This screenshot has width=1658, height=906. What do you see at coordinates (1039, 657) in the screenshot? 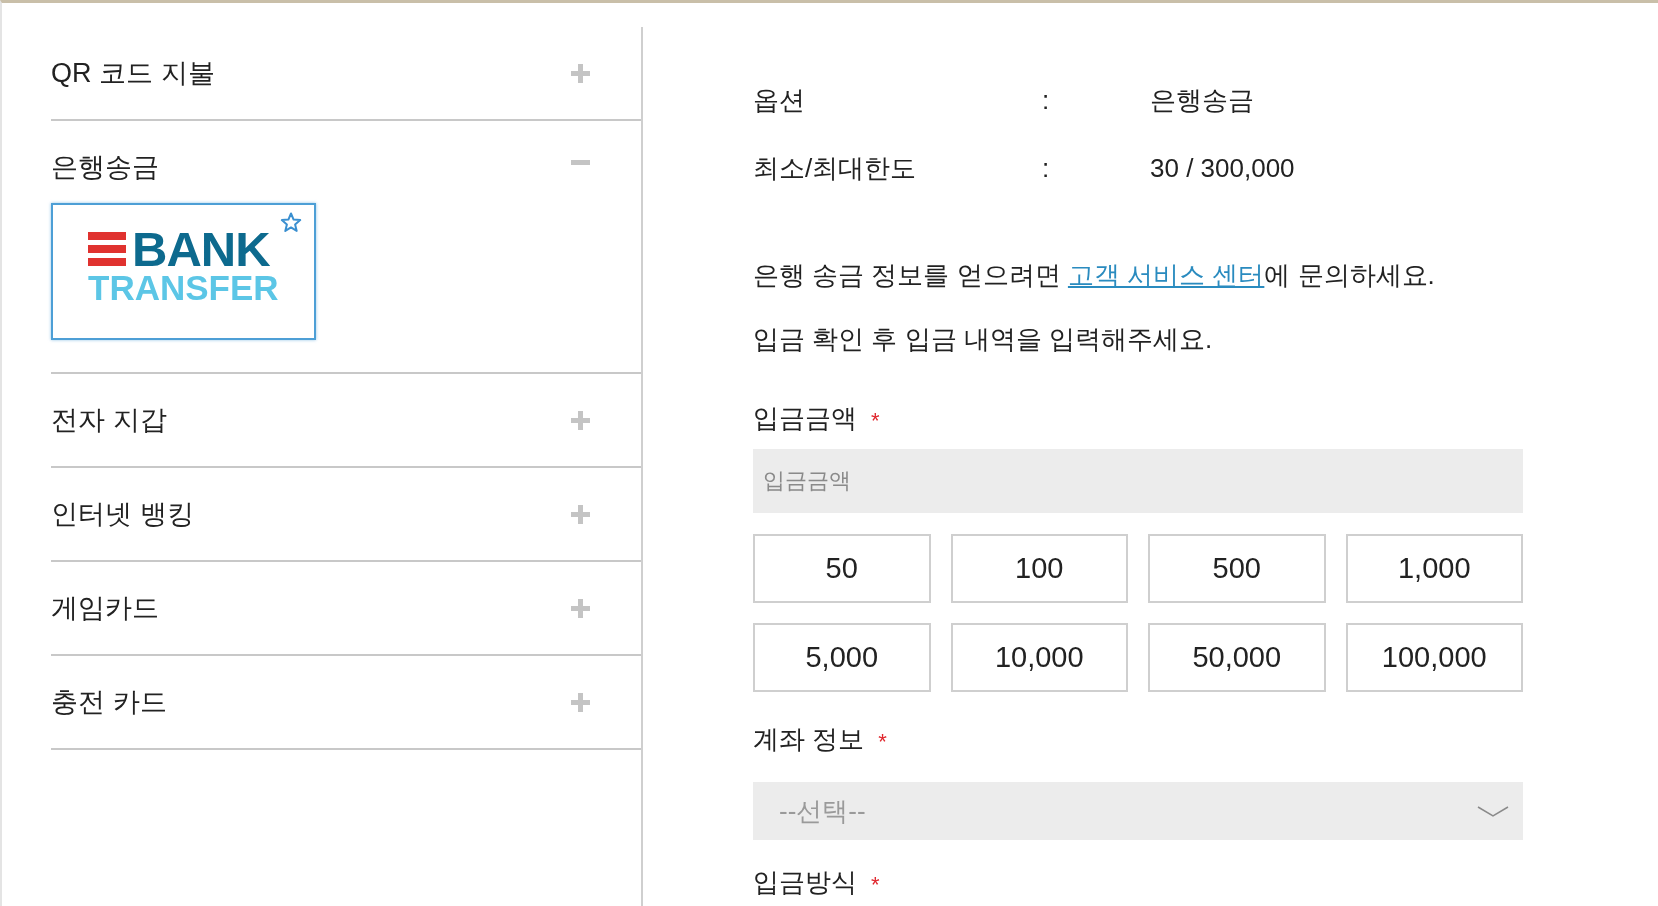
I see `amount-button: 10,000` at bounding box center [1039, 657].